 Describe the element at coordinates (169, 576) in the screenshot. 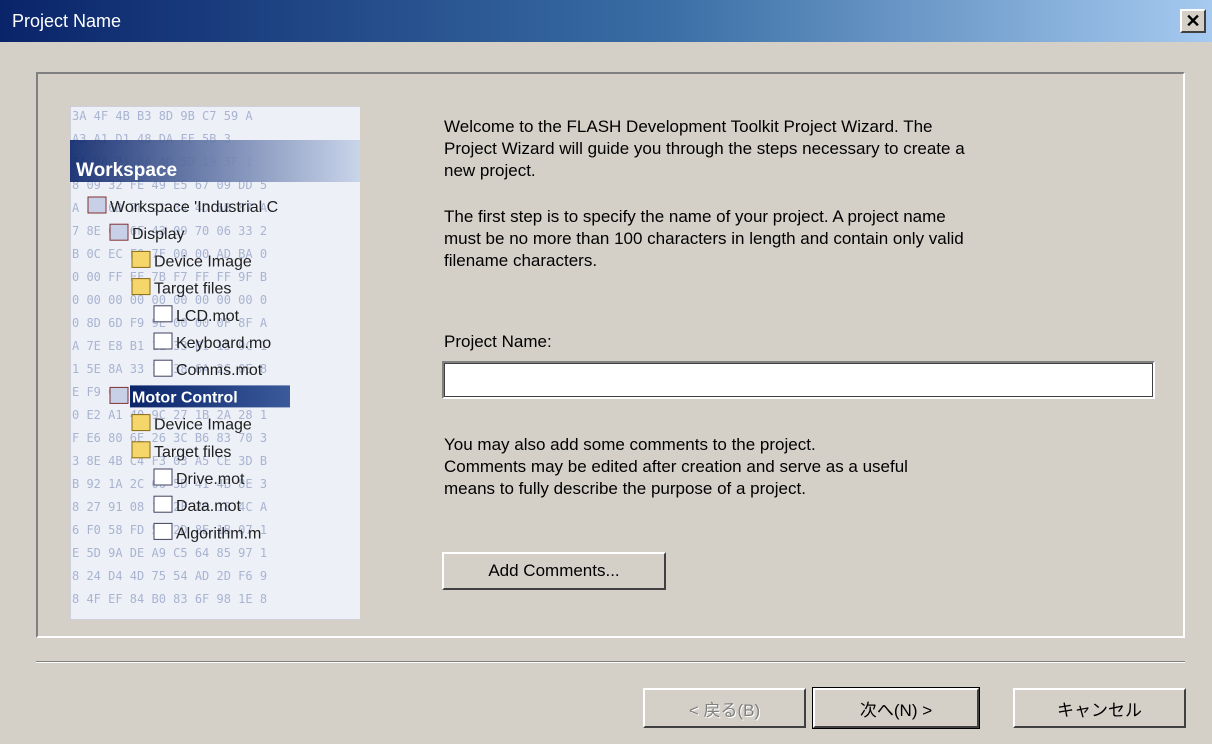

I see `hex-dump-row: 8 24 D4 4D 75 54 AD 2D F6 9` at that location.